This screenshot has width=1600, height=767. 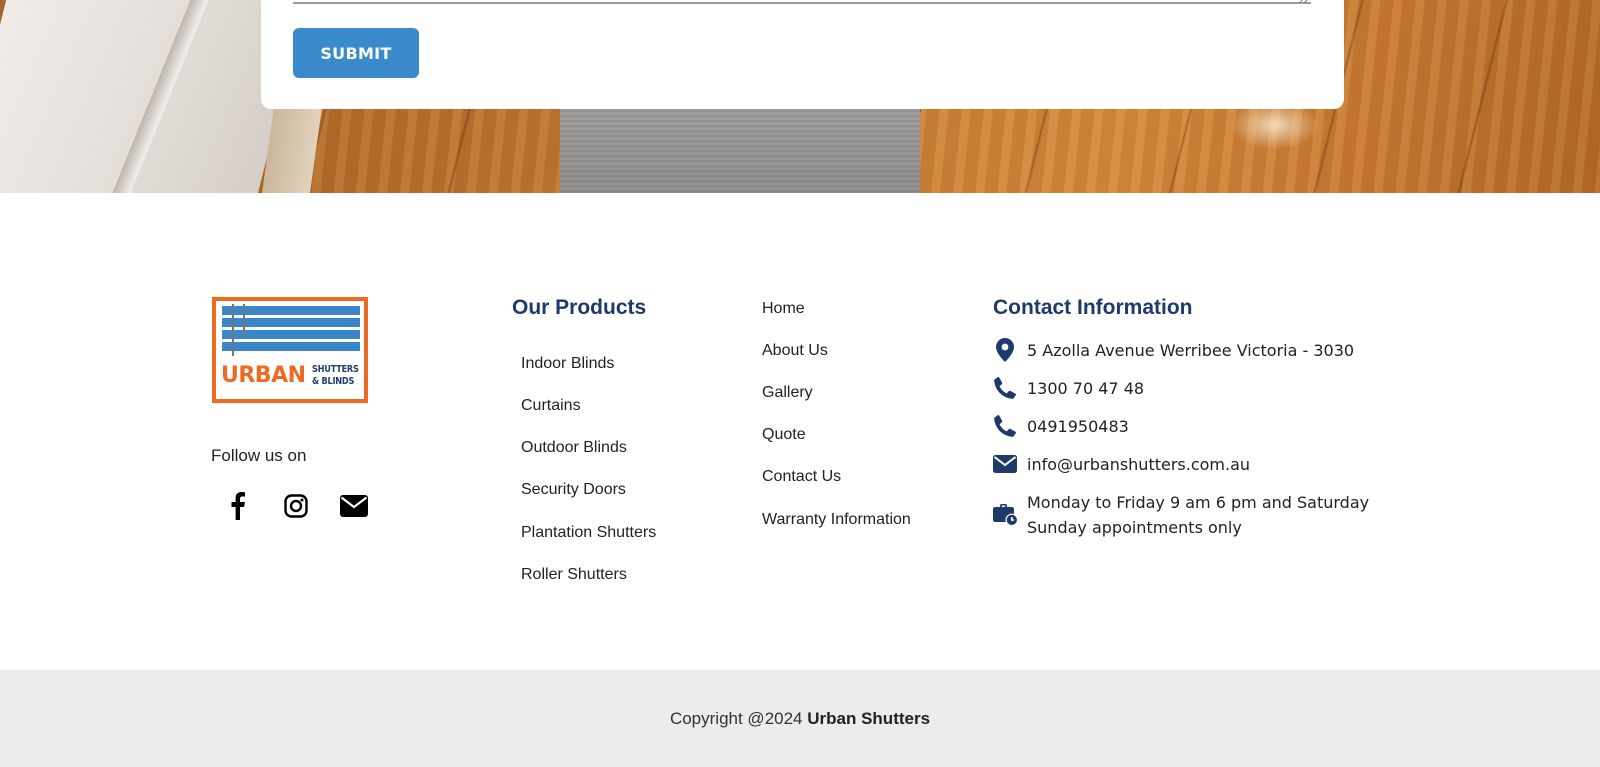 I want to click on quote-form-card: SUBMIT, so click(x=802, y=54).